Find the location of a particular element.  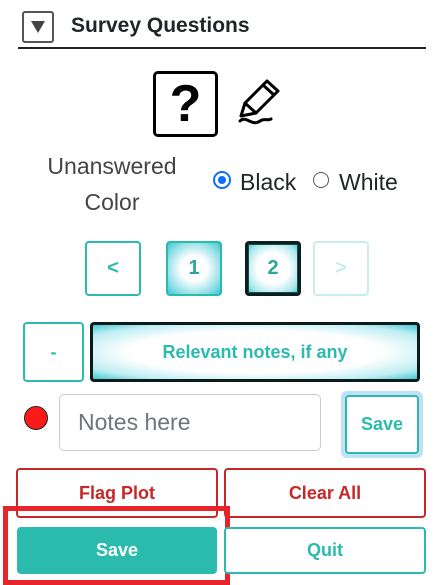

question-mark-icon: ? is located at coordinates (185, 104).